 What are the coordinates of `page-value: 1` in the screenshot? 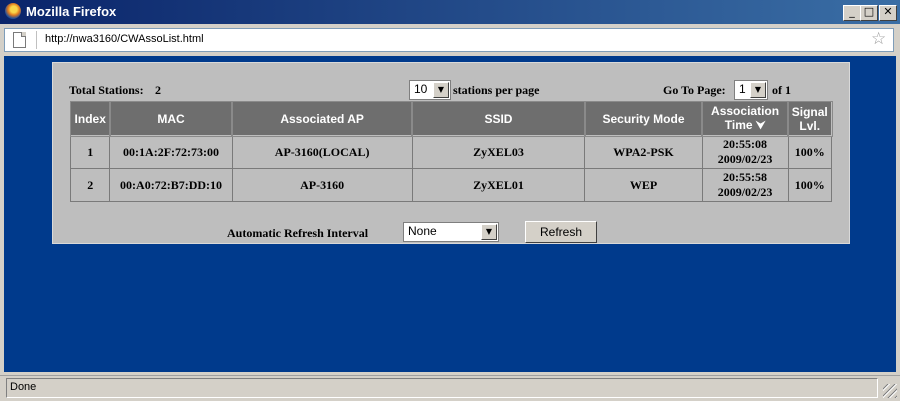 It's located at (742, 89).